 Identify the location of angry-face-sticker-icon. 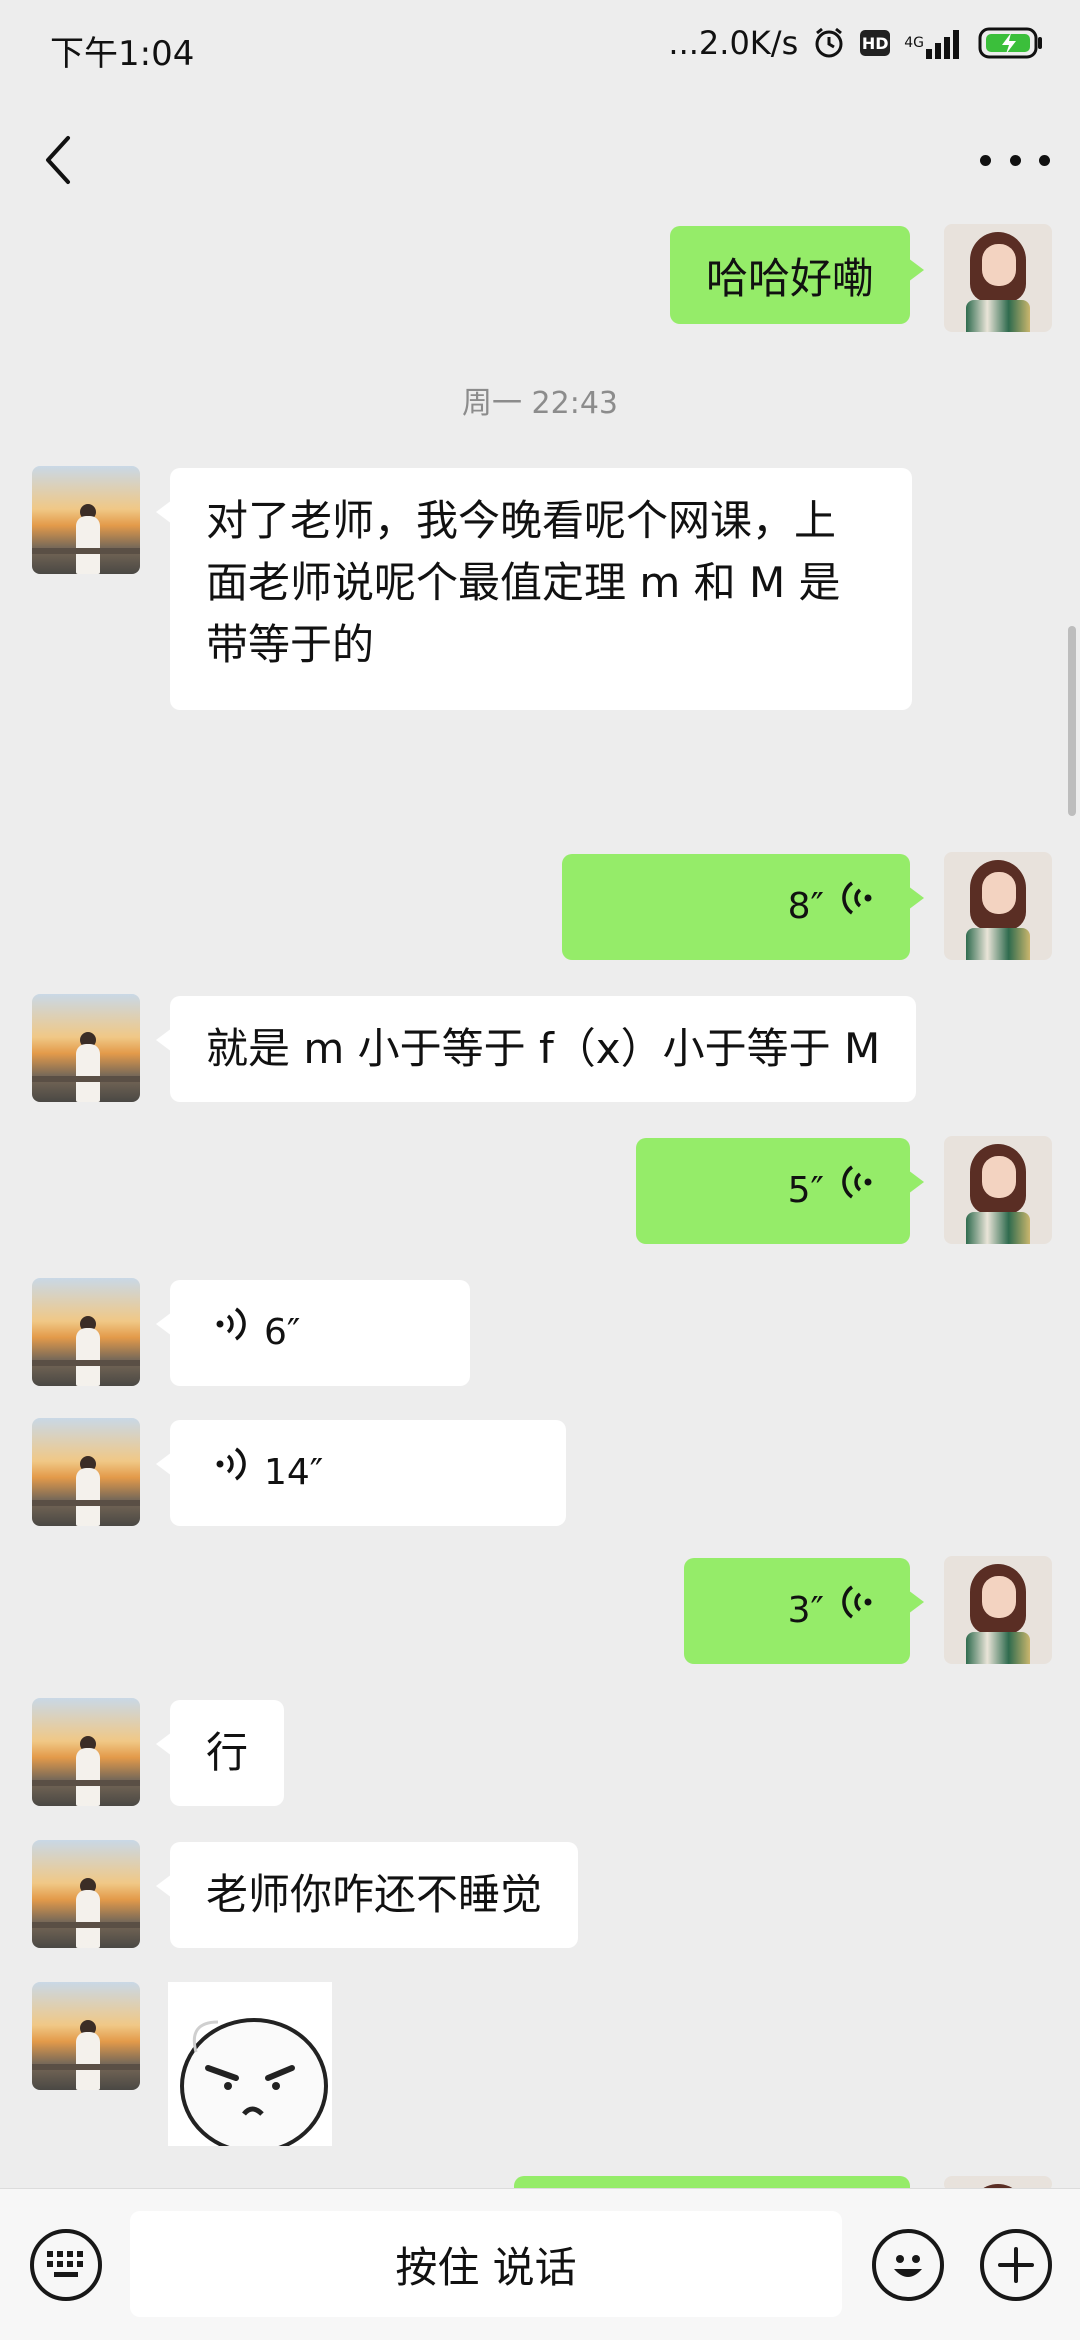
(250, 2068).